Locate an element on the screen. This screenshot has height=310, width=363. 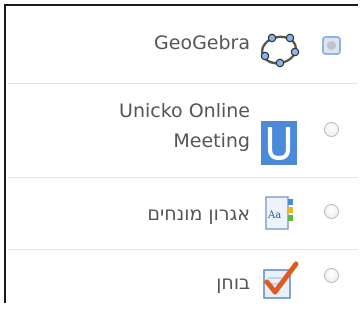
radio-geogebra is located at coordinates (331, 45).